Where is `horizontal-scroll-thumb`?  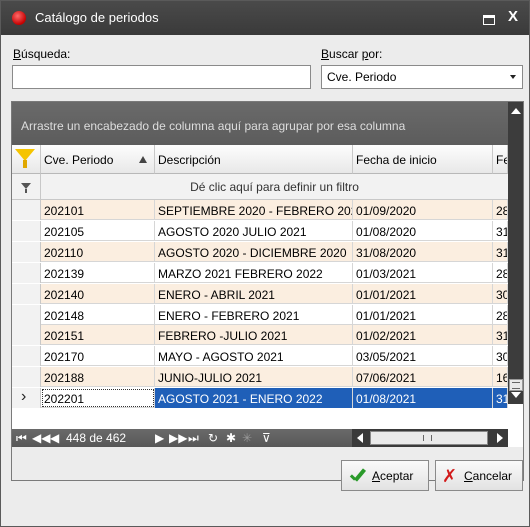 horizontal-scroll-thumb is located at coordinates (429, 438).